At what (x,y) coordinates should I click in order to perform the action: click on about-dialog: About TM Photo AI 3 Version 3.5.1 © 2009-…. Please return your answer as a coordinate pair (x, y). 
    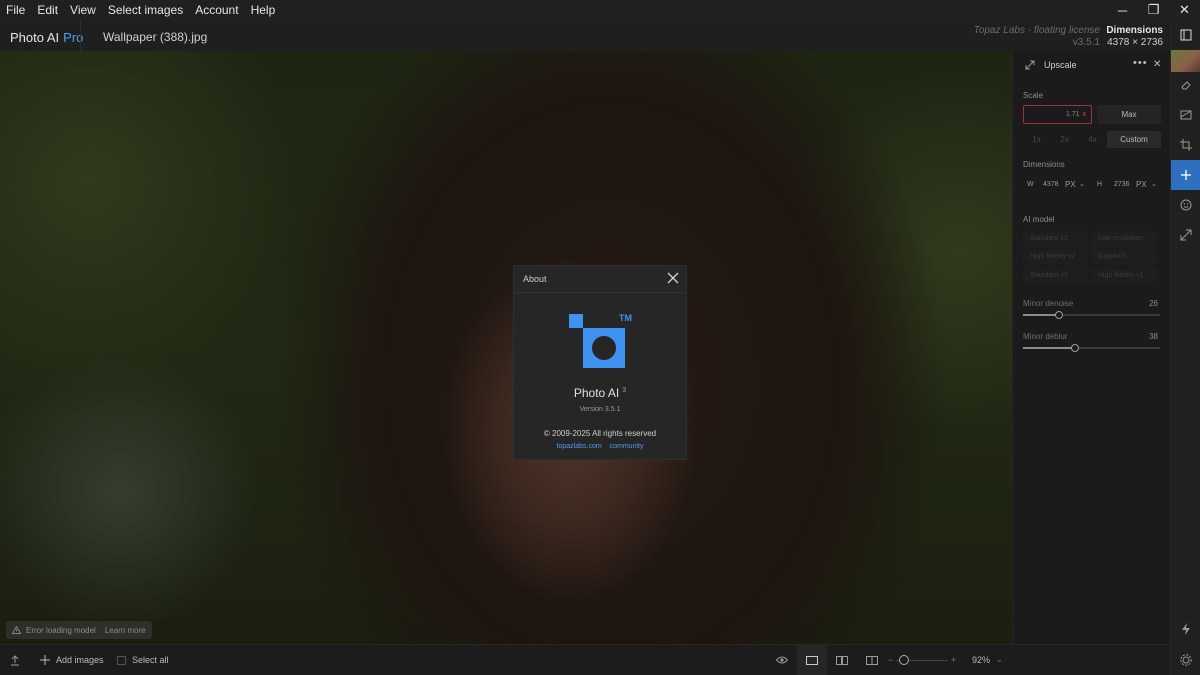
    Looking at the image, I should click on (600, 362).